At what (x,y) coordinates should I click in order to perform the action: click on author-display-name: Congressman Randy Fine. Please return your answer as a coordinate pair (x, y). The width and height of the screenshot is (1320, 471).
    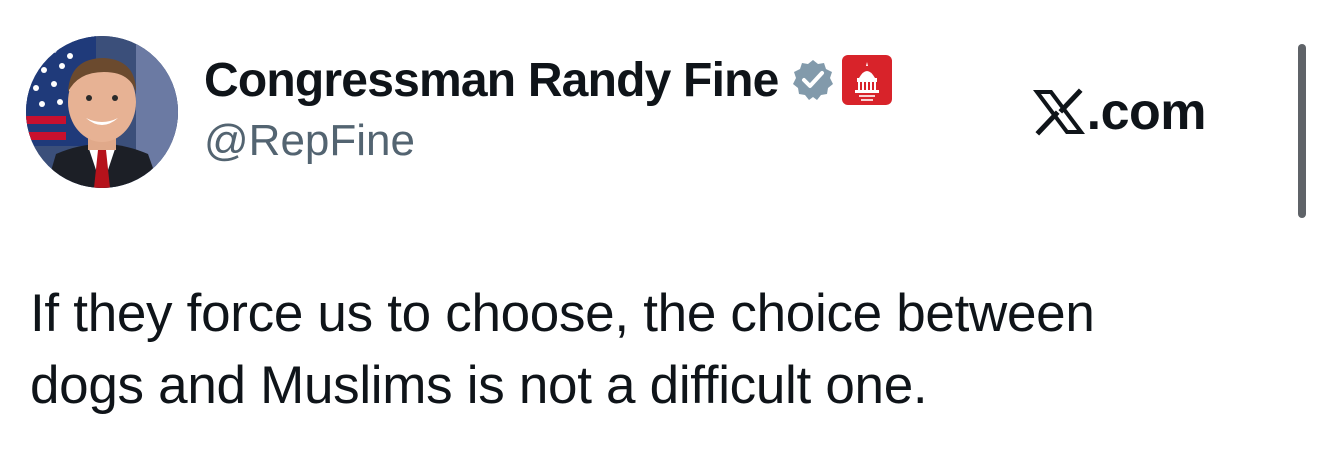
    Looking at the image, I should click on (491, 80).